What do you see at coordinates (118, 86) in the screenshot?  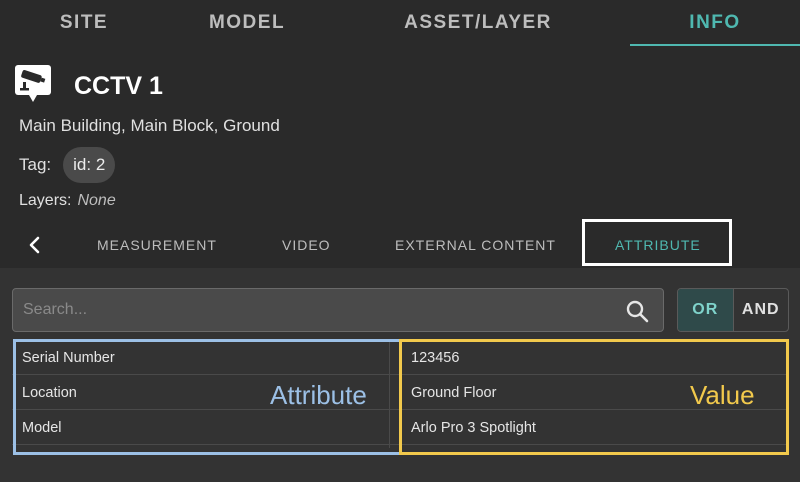 I see `asset-title: CCTV 1` at bounding box center [118, 86].